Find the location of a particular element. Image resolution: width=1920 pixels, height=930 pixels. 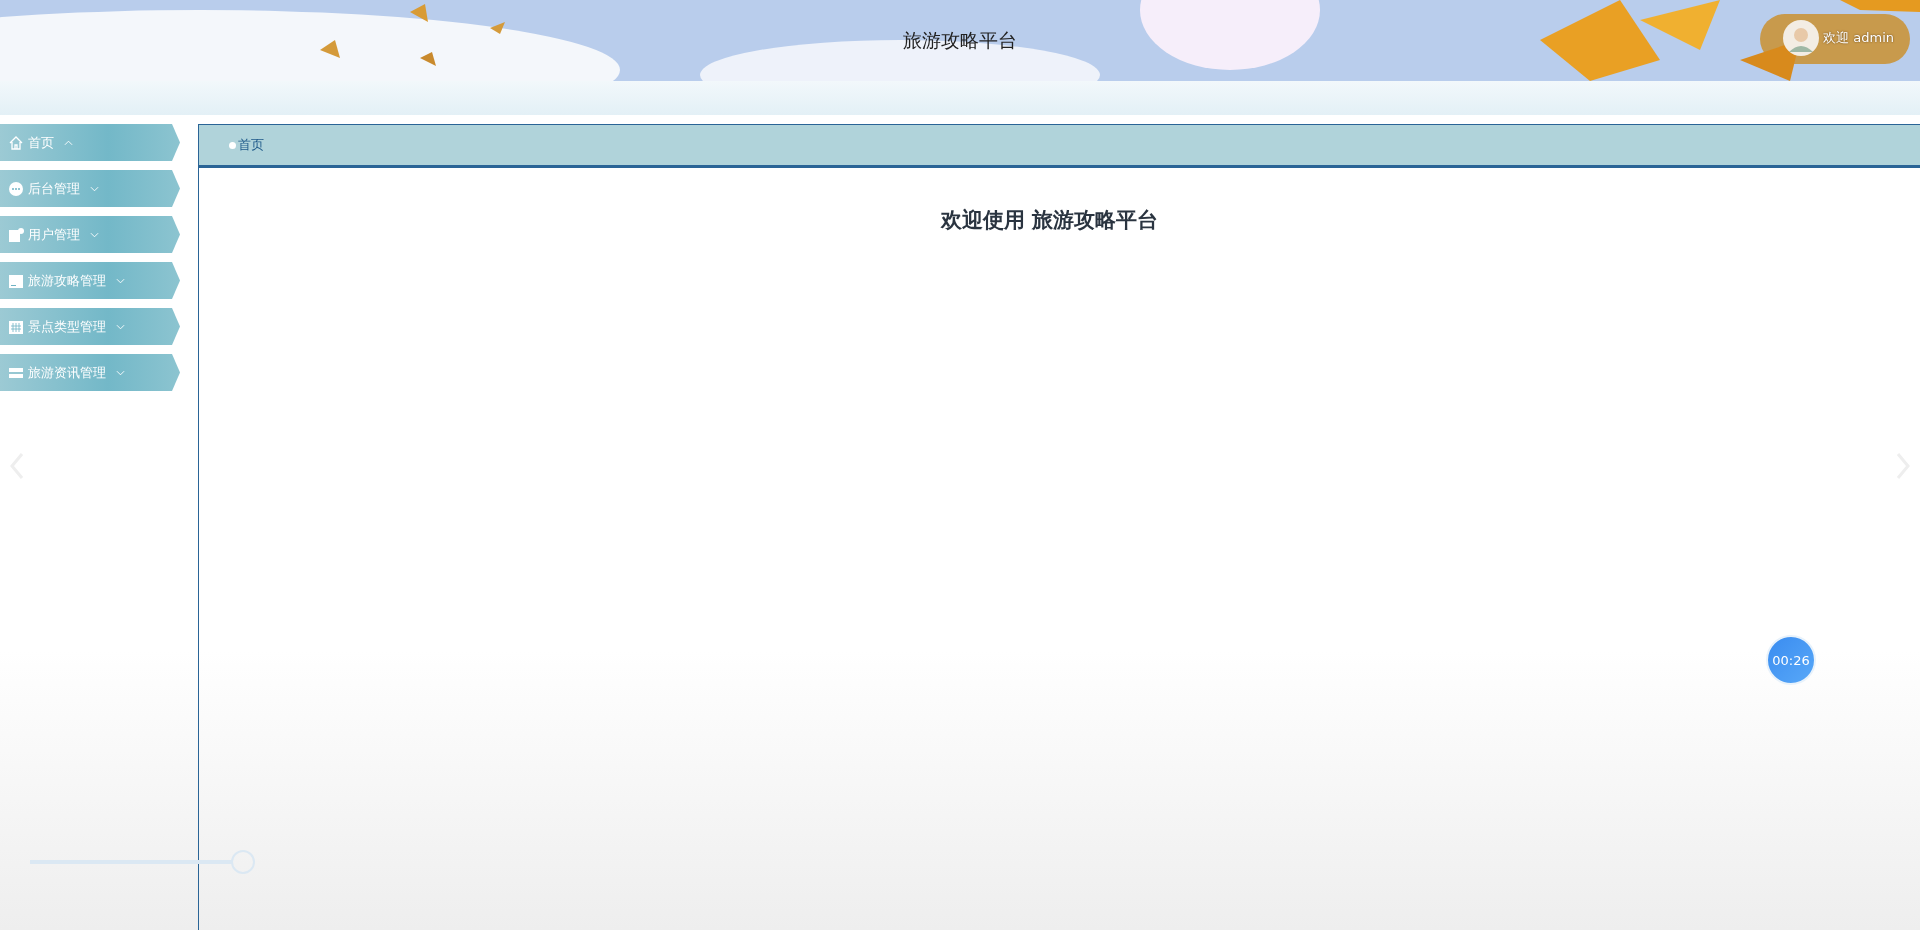

progress-slider is located at coordinates (143, 862).